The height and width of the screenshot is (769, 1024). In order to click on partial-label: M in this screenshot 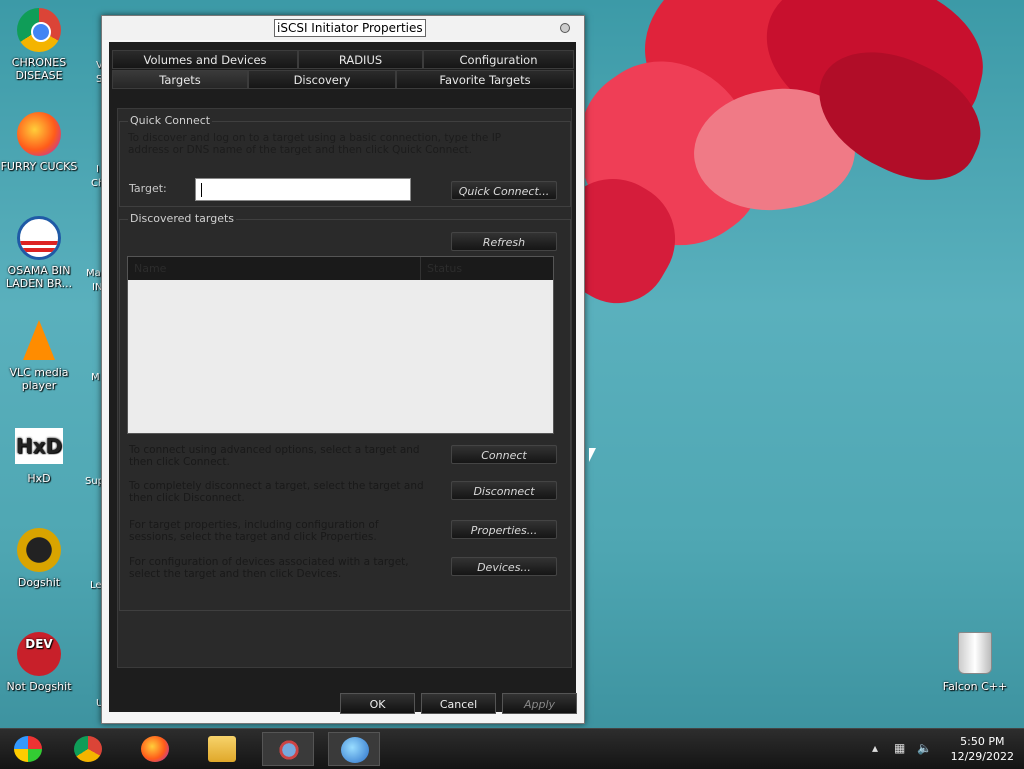, I will do `click(95, 377)`.